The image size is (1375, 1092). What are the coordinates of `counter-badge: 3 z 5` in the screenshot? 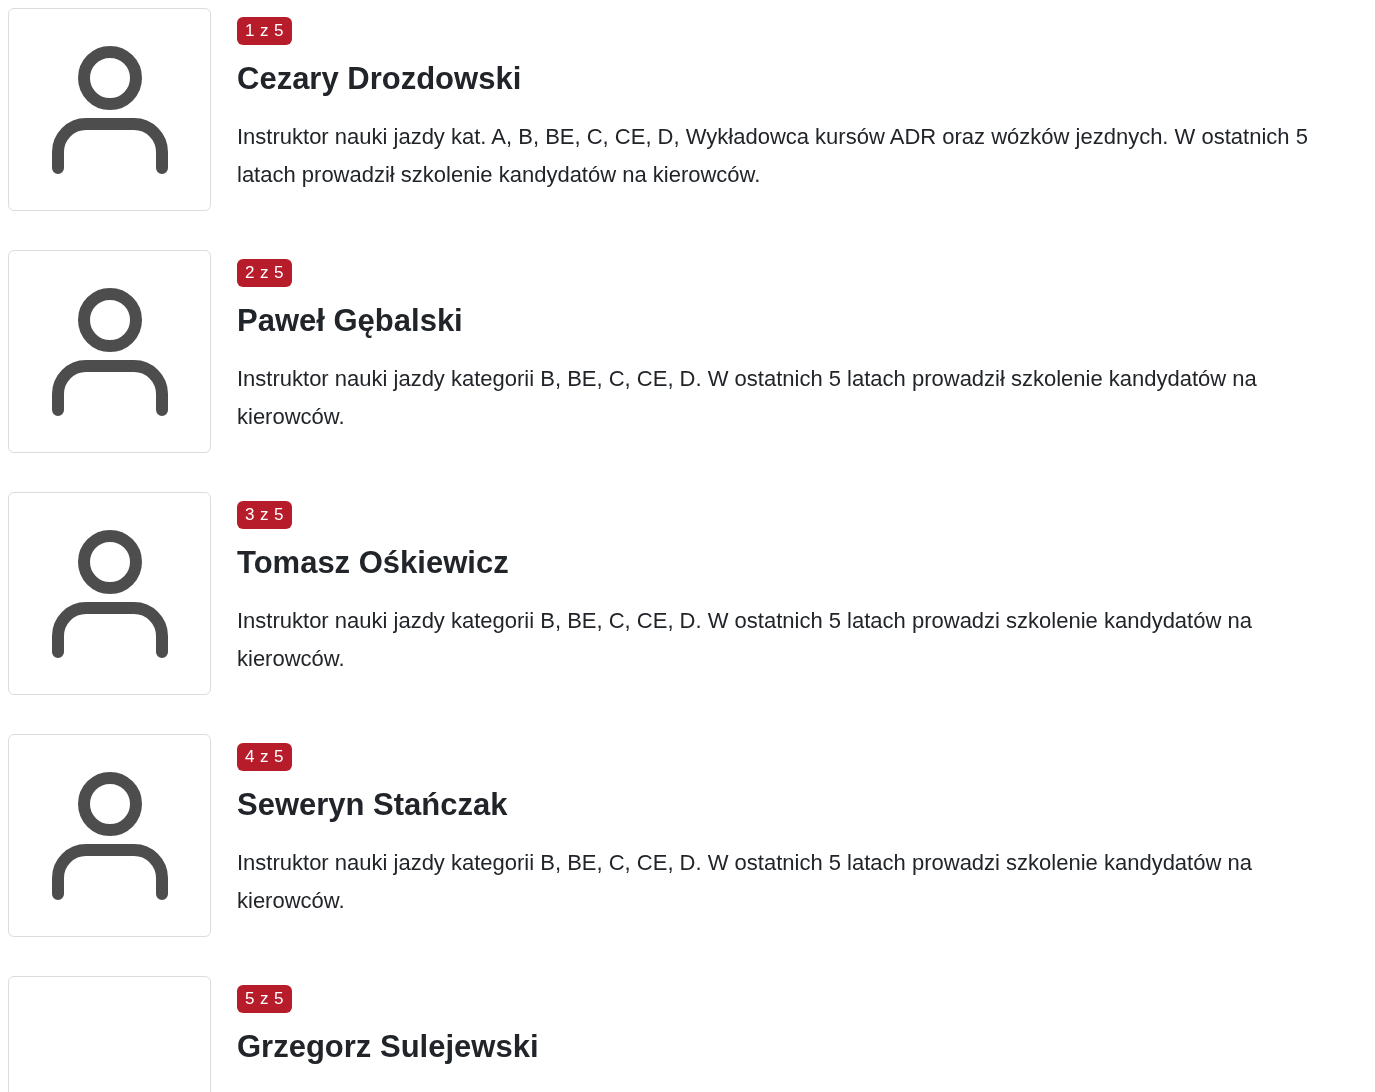 It's located at (264, 515).